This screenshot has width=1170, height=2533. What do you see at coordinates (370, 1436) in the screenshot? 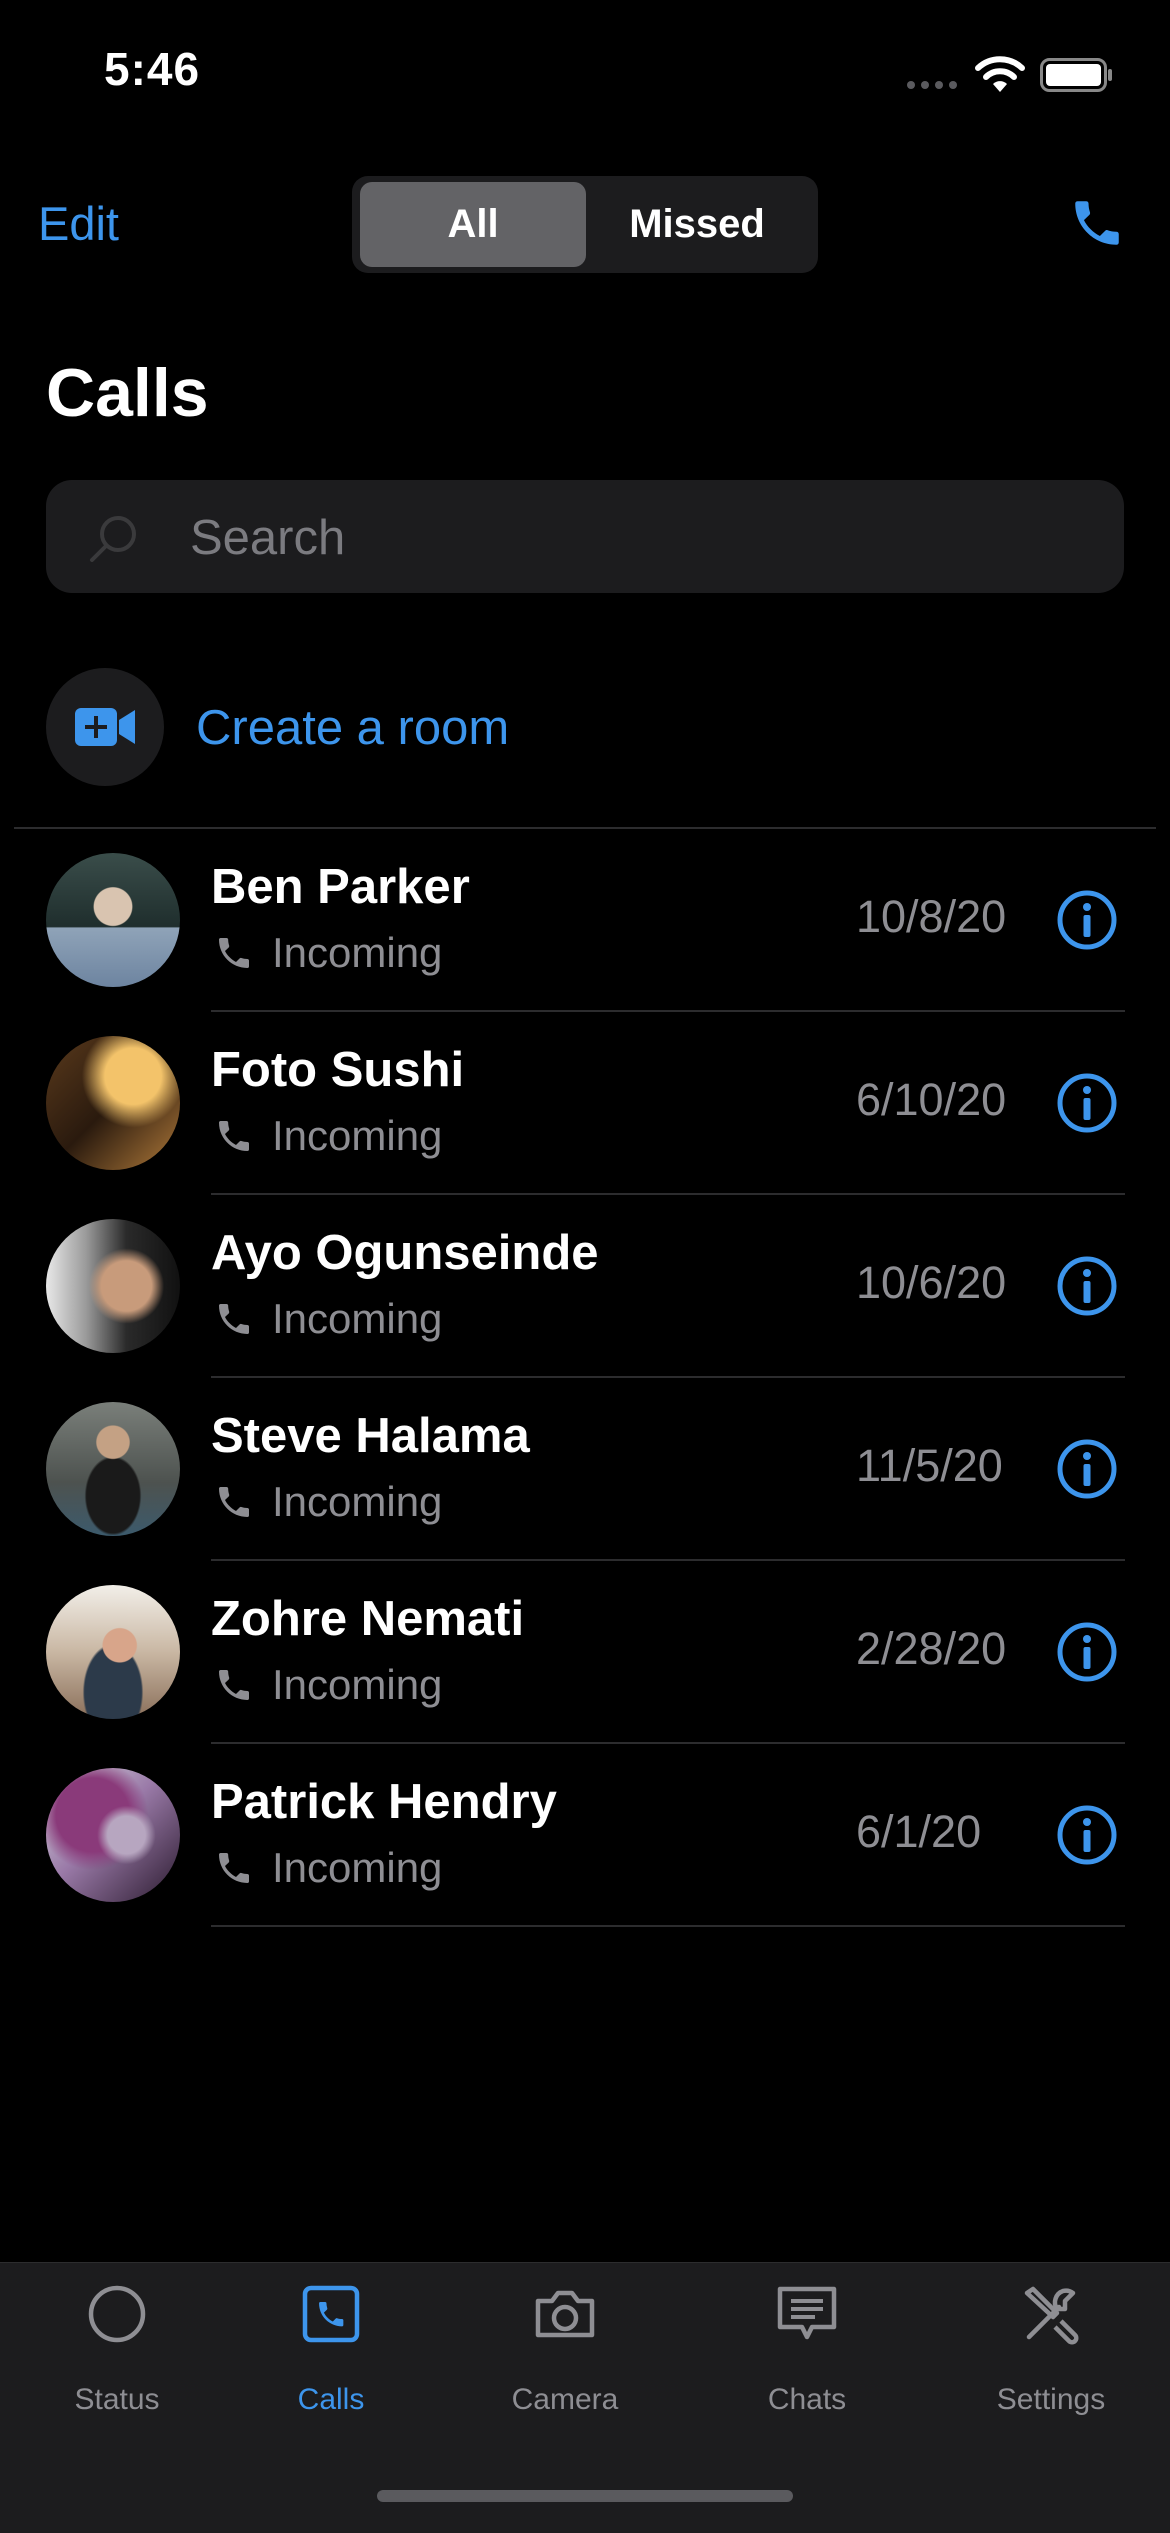
I see `contact-name: Steve Halama` at bounding box center [370, 1436].